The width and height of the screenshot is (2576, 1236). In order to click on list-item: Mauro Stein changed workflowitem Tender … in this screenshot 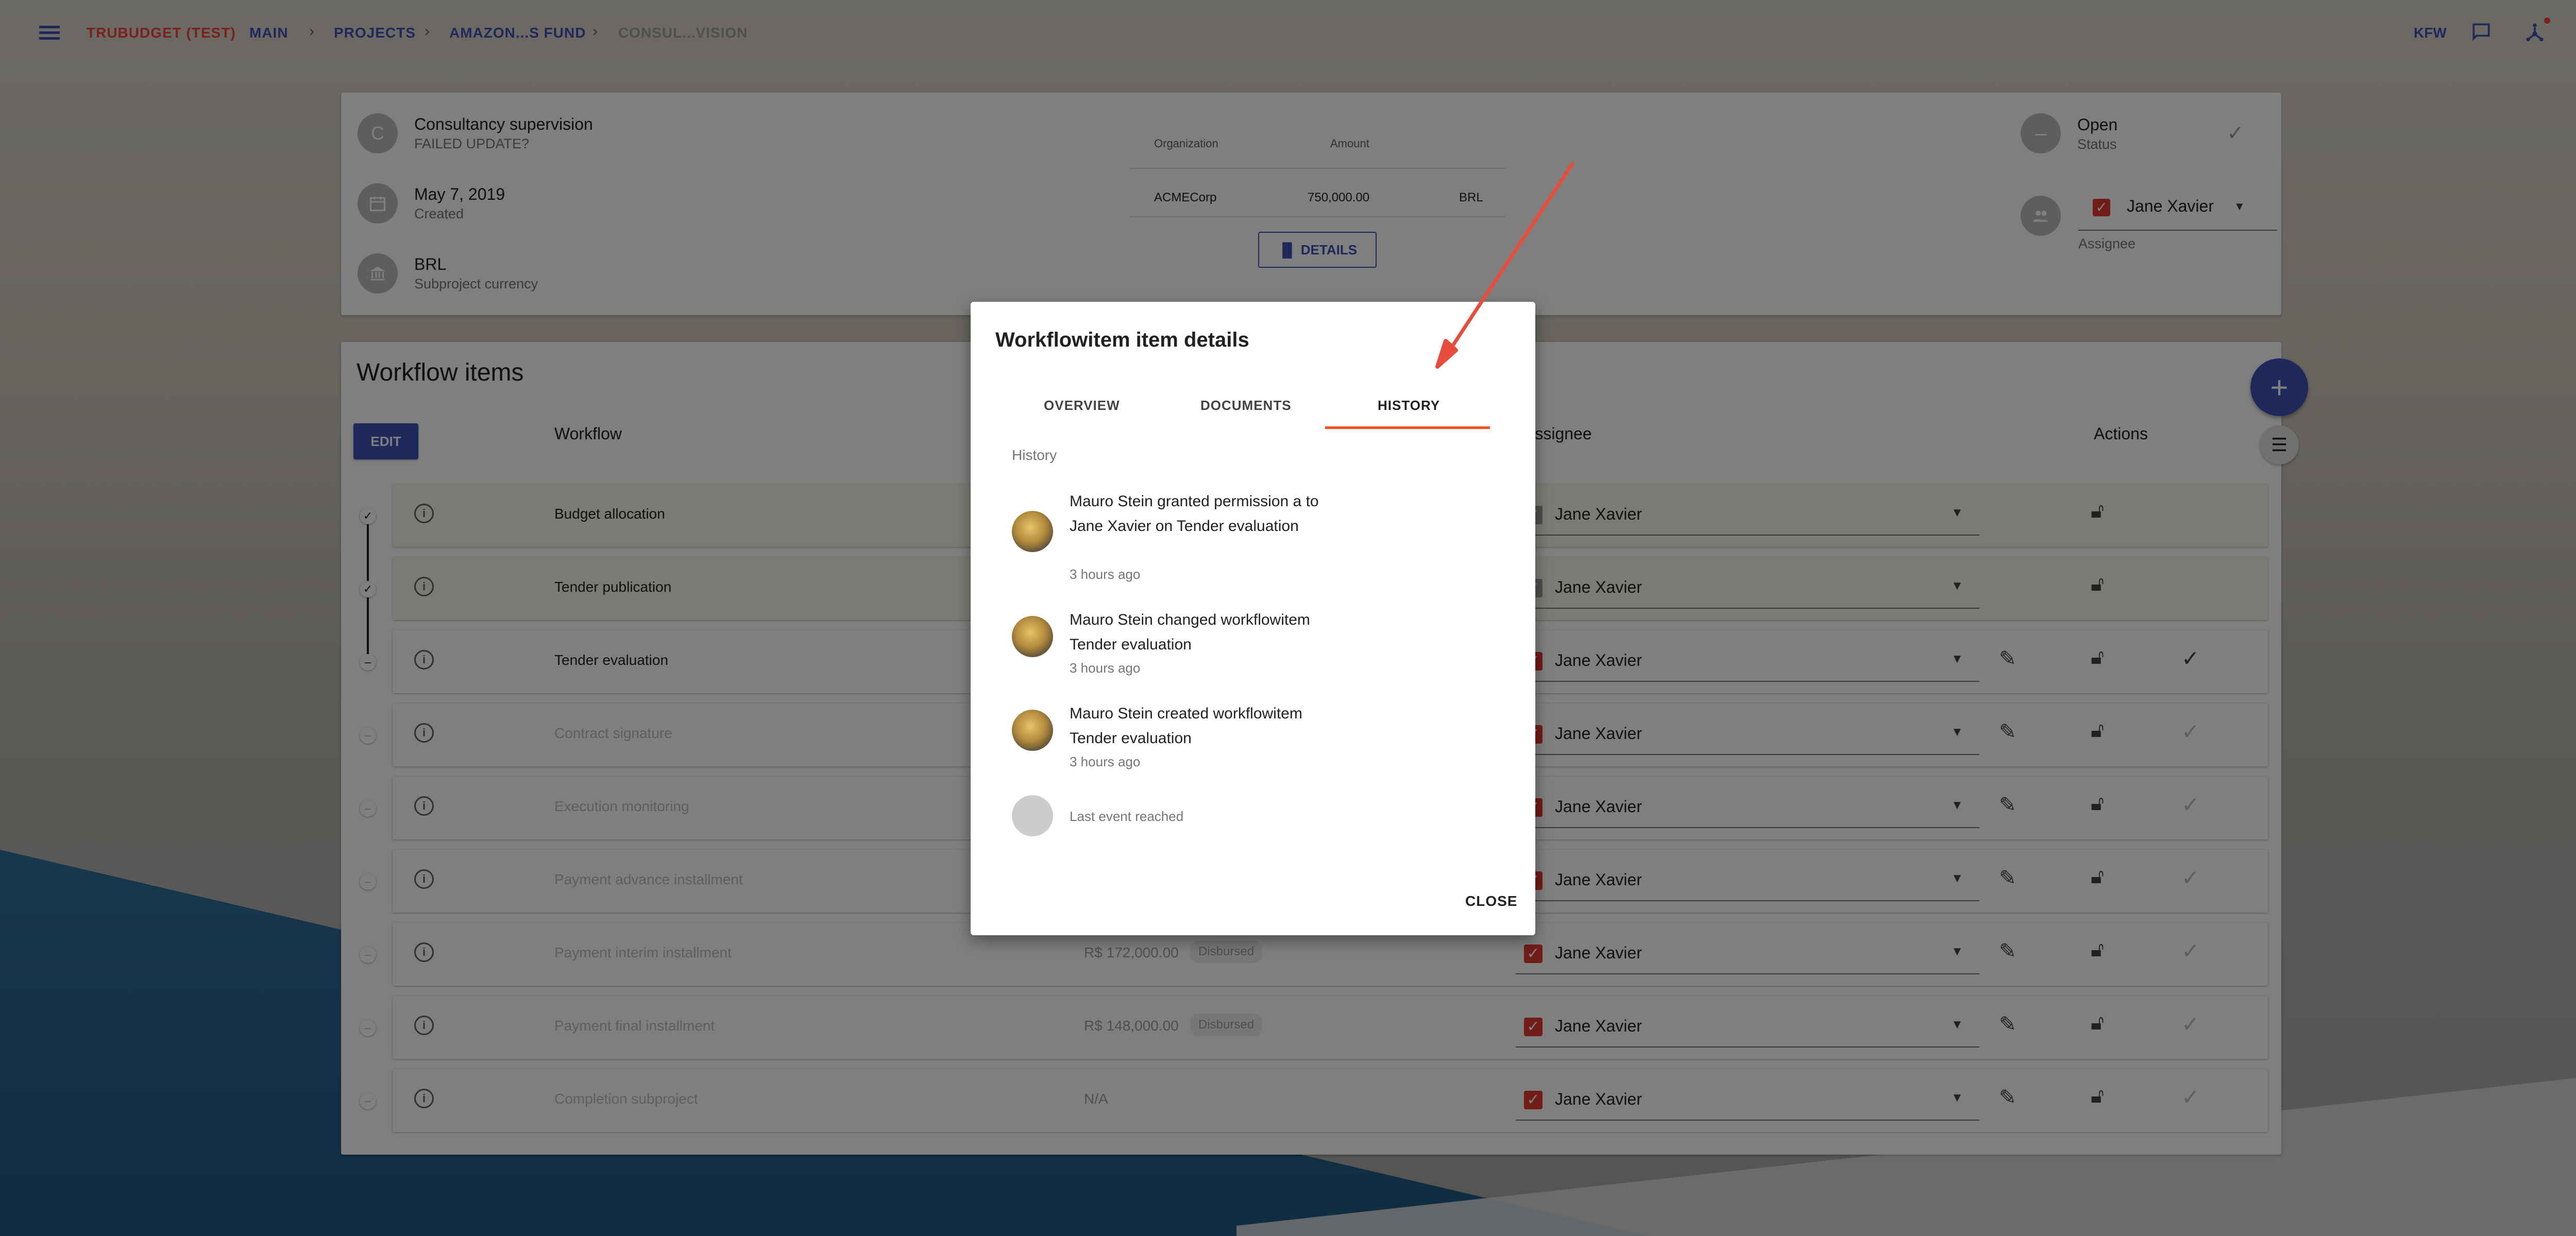, I will do `click(1192, 642)`.